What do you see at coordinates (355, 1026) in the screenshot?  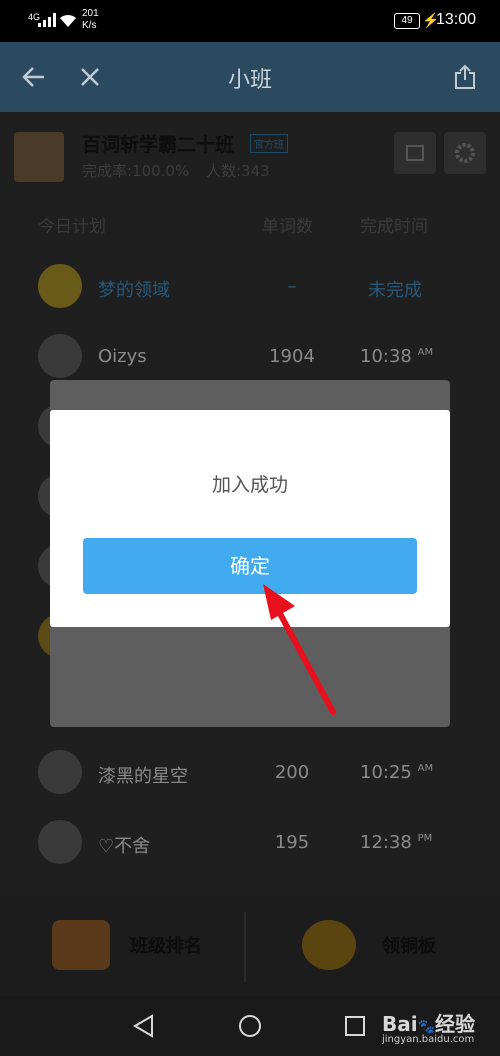 I see `recents-square-icon` at bounding box center [355, 1026].